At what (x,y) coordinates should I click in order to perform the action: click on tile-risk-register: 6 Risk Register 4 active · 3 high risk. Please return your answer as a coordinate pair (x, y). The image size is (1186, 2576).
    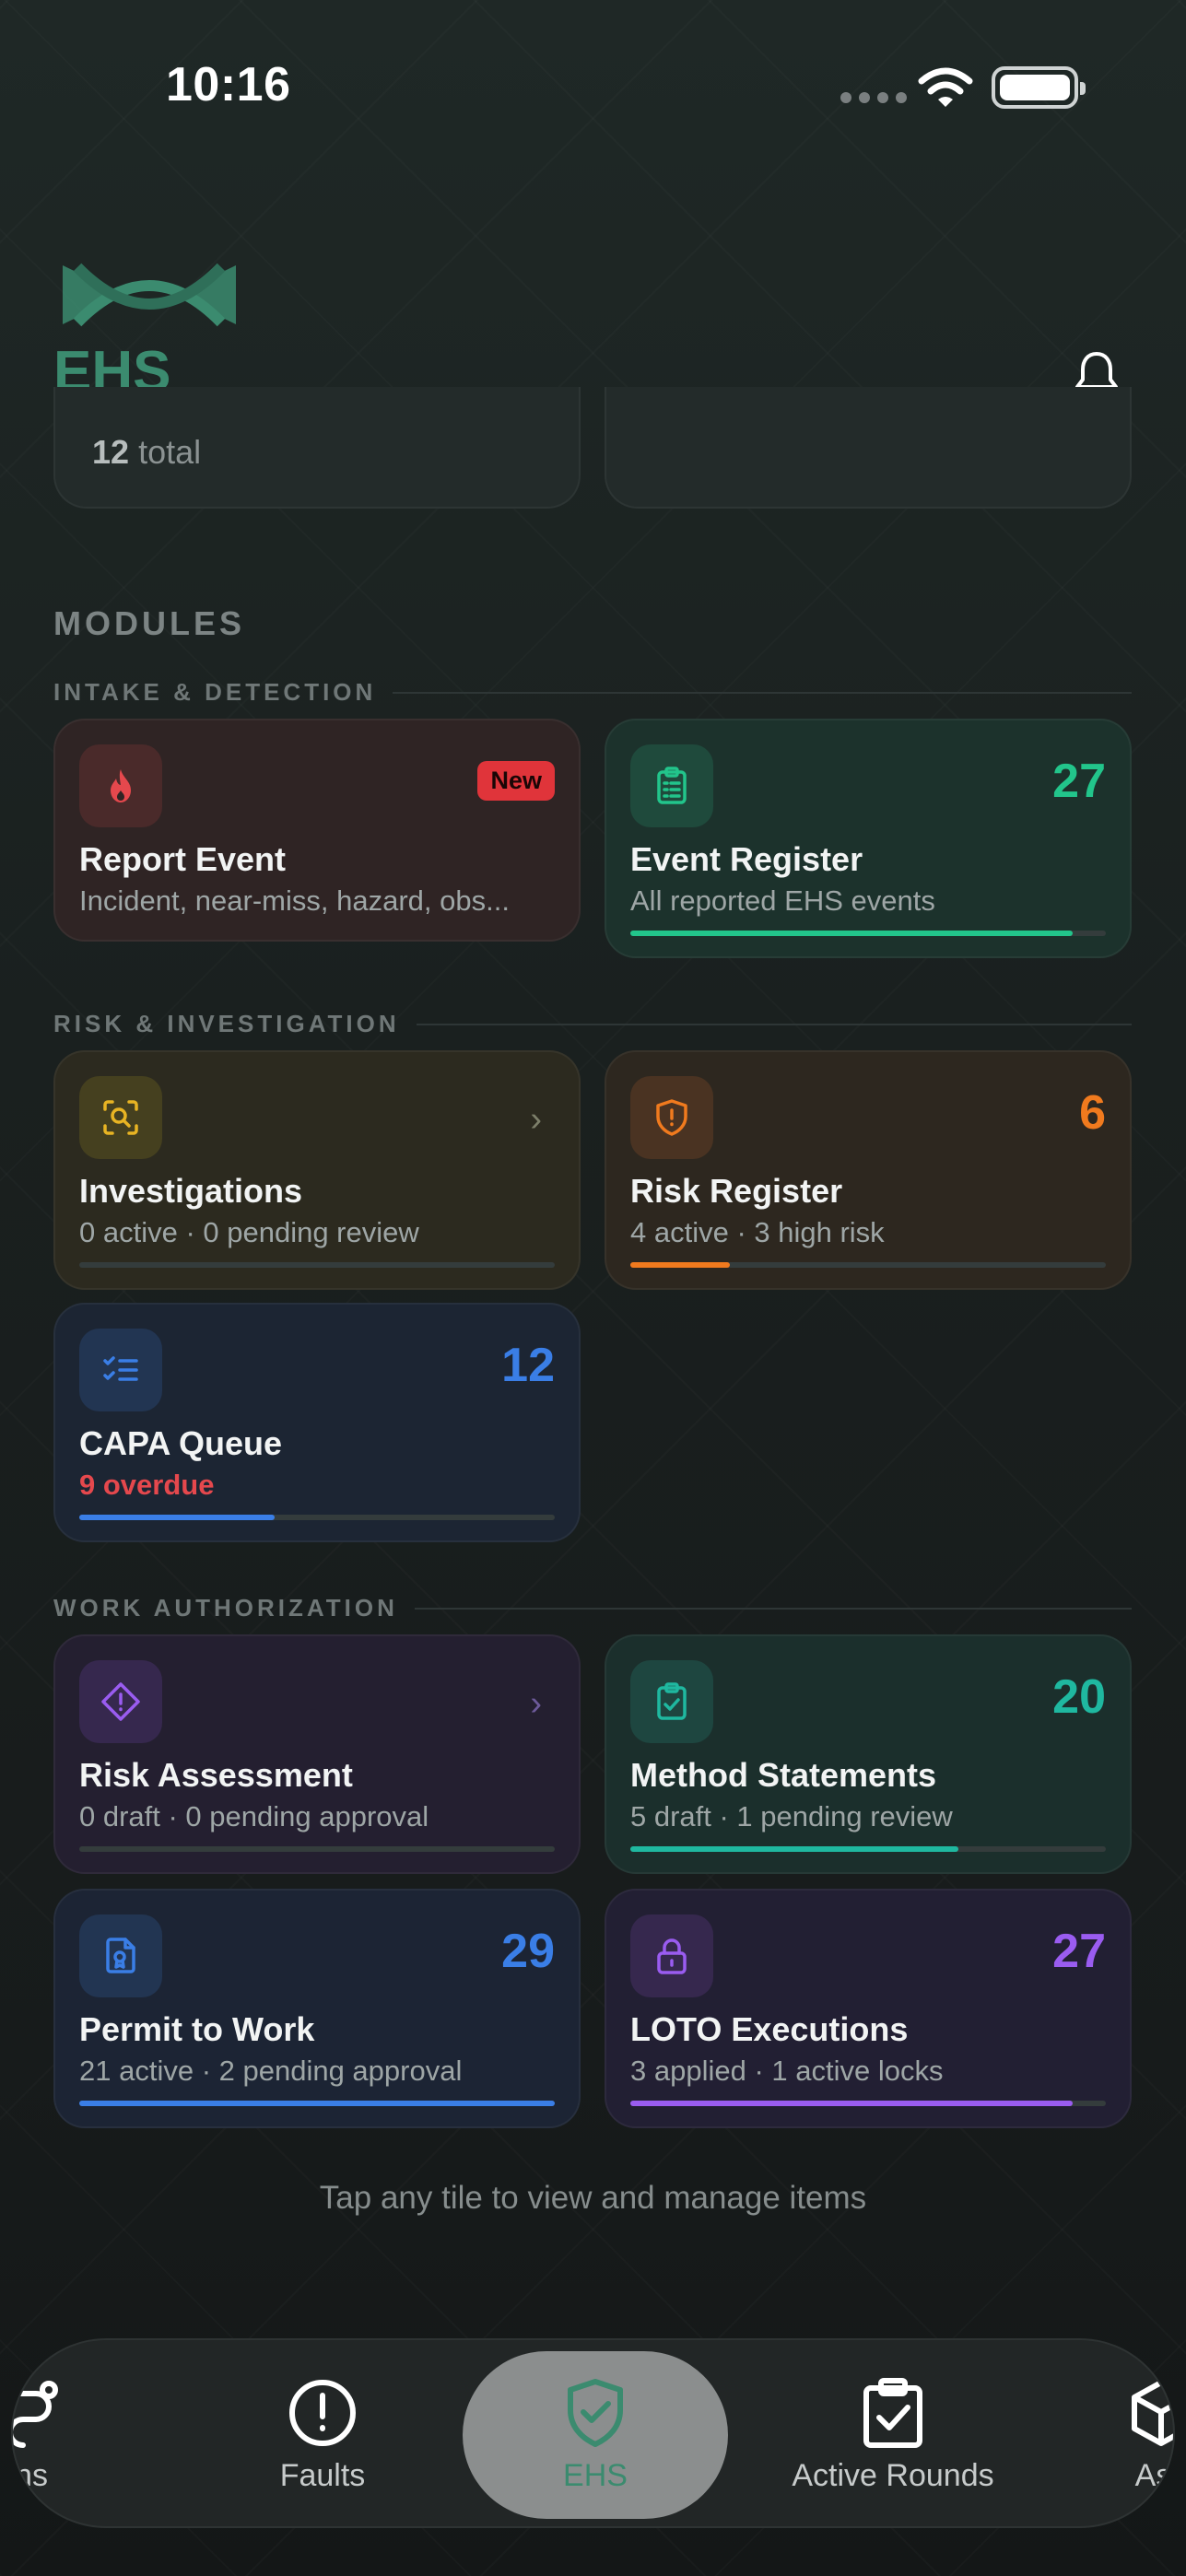
    Looking at the image, I should click on (868, 1170).